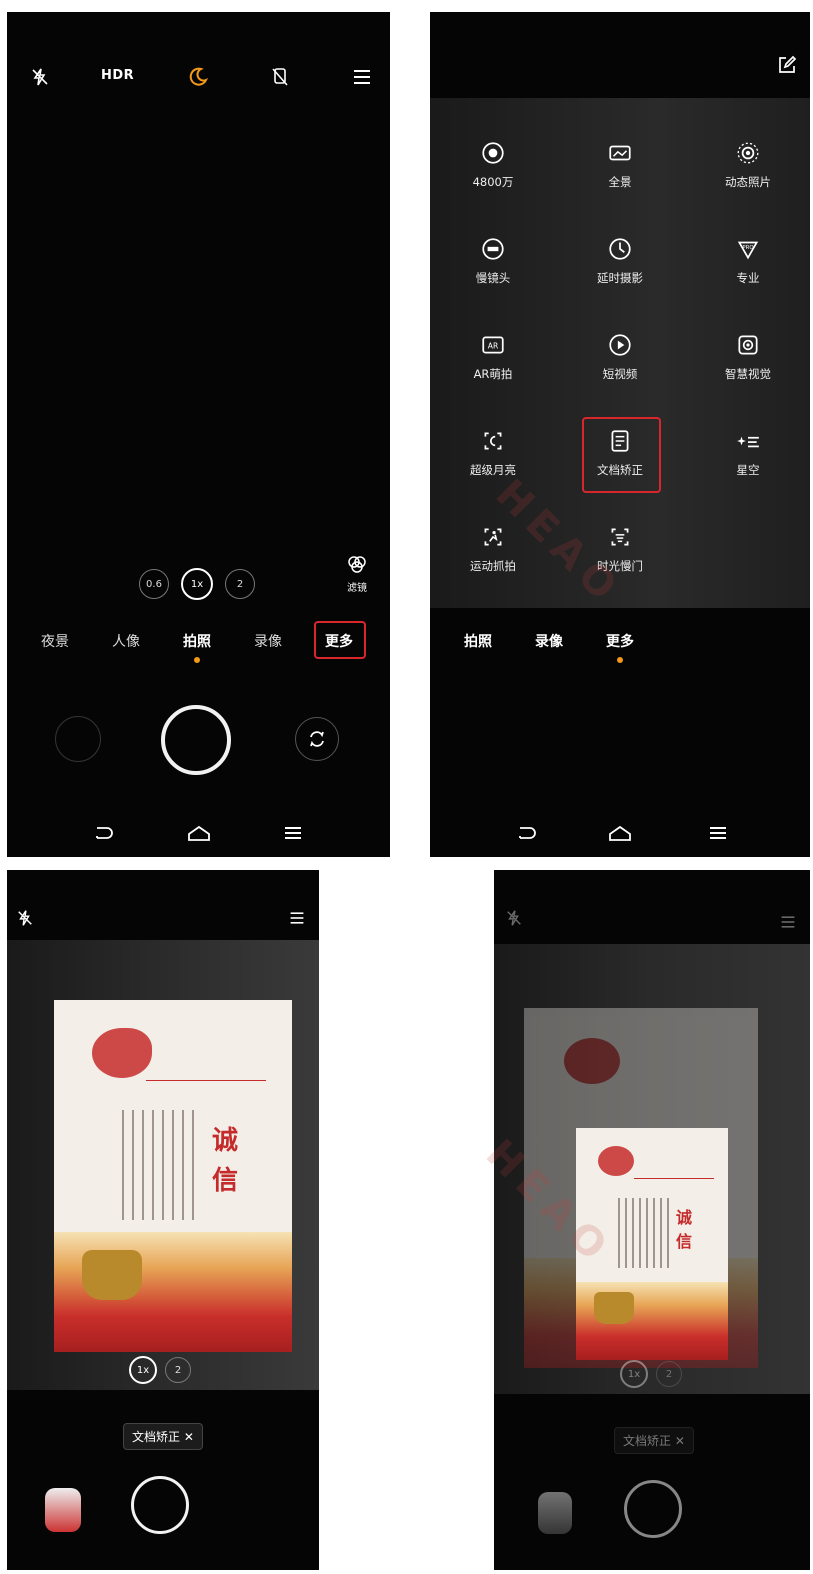 The width and height of the screenshot is (813, 1574). Describe the element at coordinates (493, 153) in the screenshot. I see `aperture-icon` at that location.